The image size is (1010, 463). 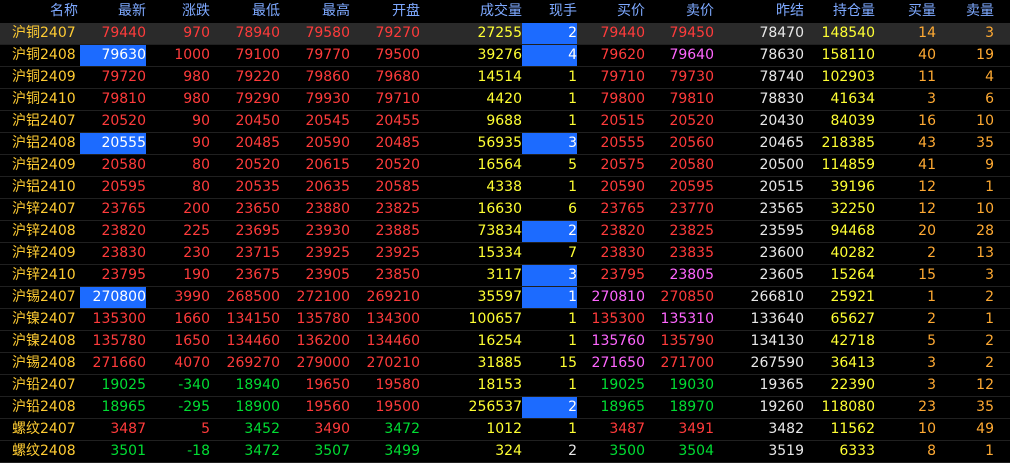 I want to click on cell-last: 135780, so click(x=119, y=341).